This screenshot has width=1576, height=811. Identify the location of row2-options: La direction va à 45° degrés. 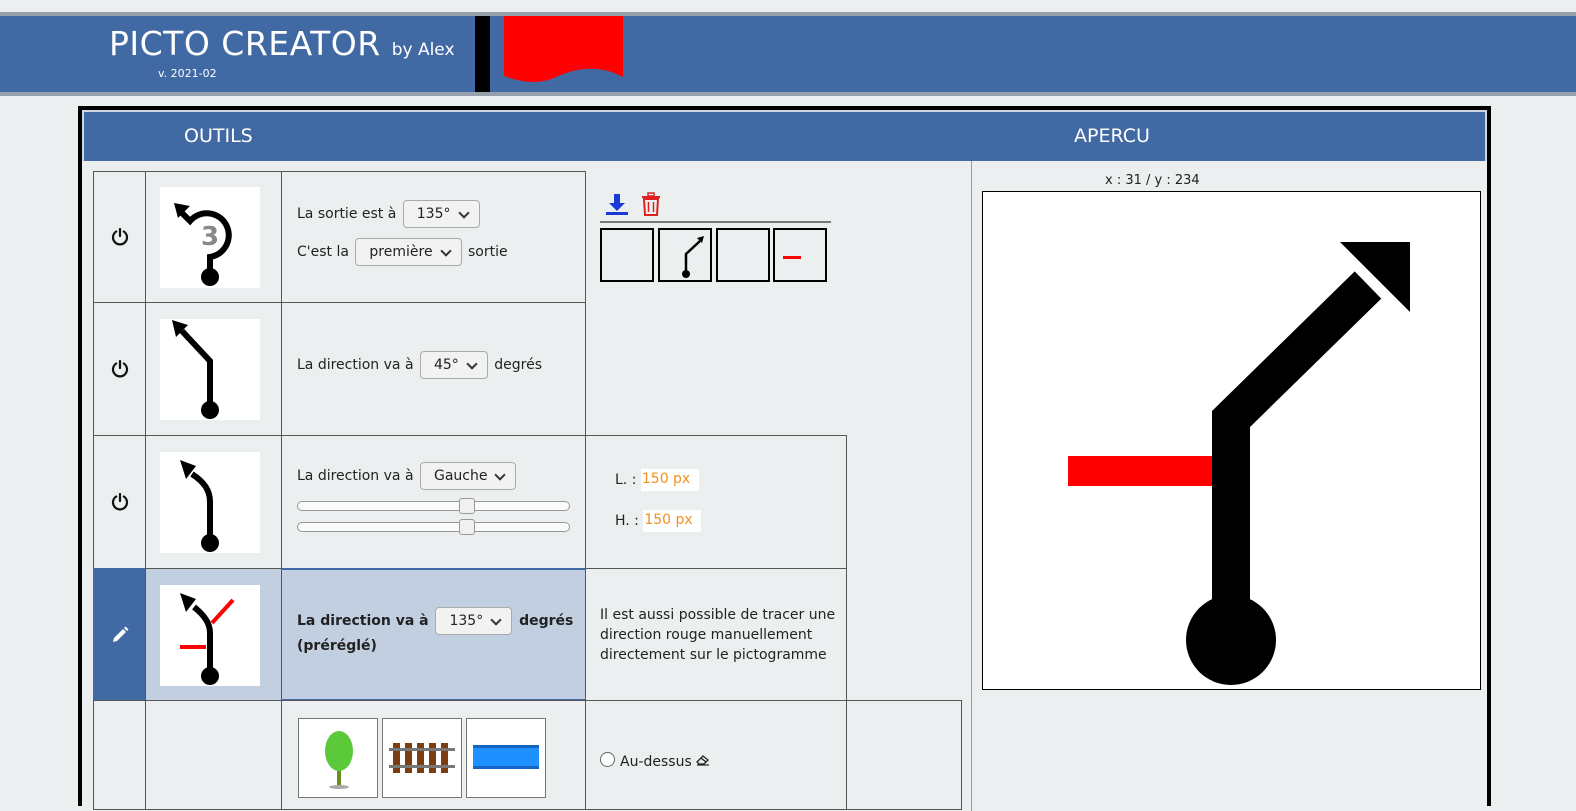
(433, 369).